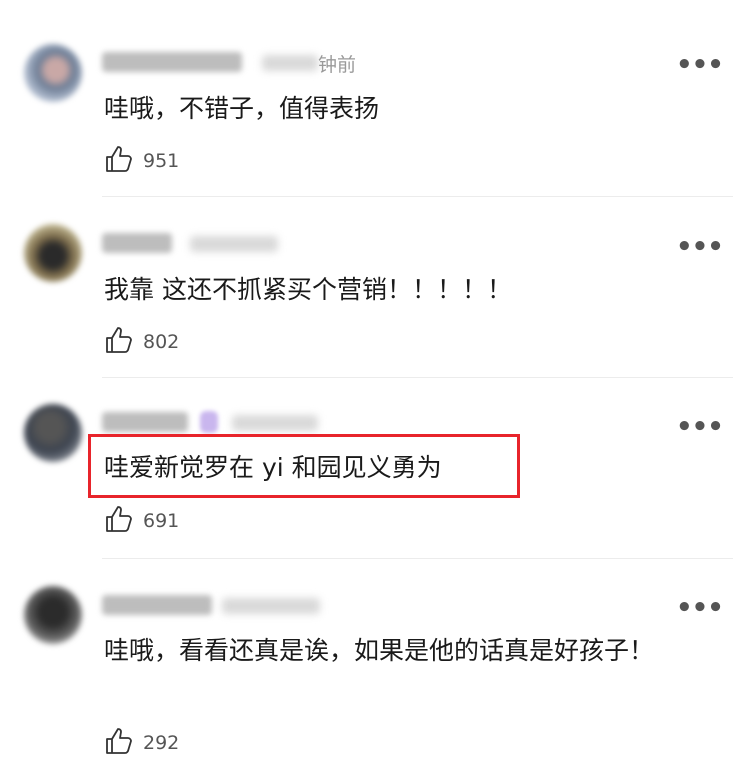  Describe the element at coordinates (161, 743) in the screenshot. I see `like-count: 292` at that location.